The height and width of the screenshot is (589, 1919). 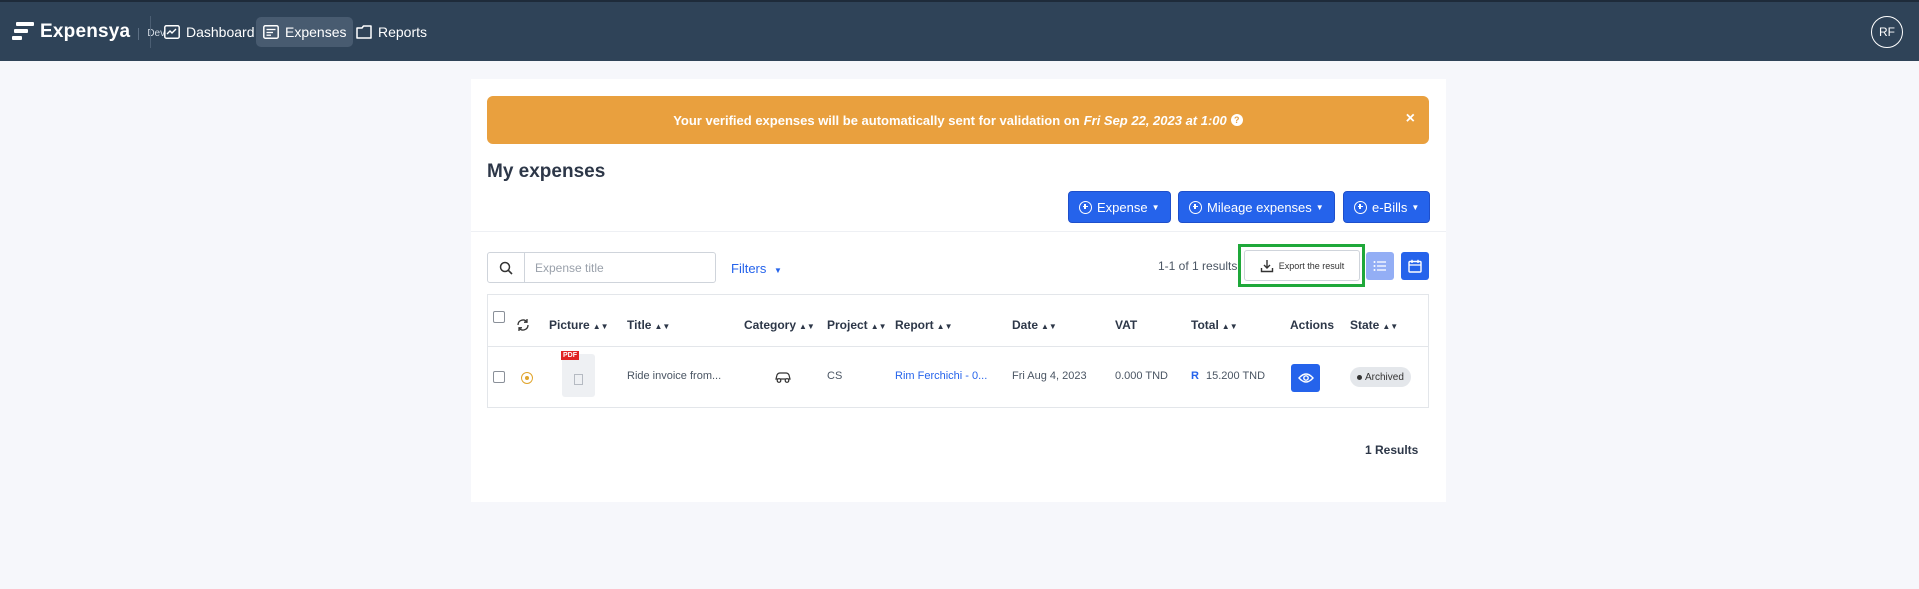 What do you see at coordinates (527, 378) in the screenshot?
I see `payment-status-icon` at bounding box center [527, 378].